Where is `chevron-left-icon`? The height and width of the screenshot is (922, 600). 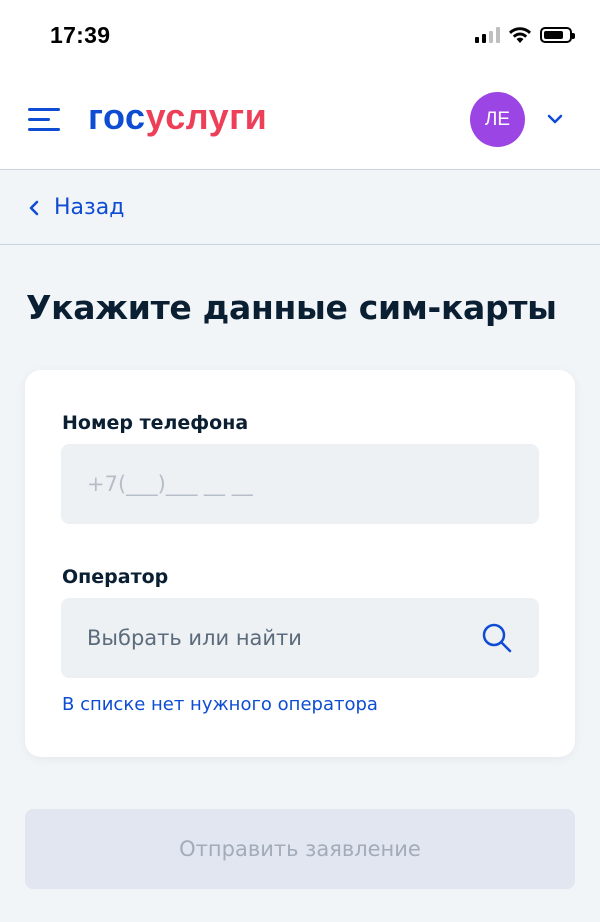 chevron-left-icon is located at coordinates (34, 207).